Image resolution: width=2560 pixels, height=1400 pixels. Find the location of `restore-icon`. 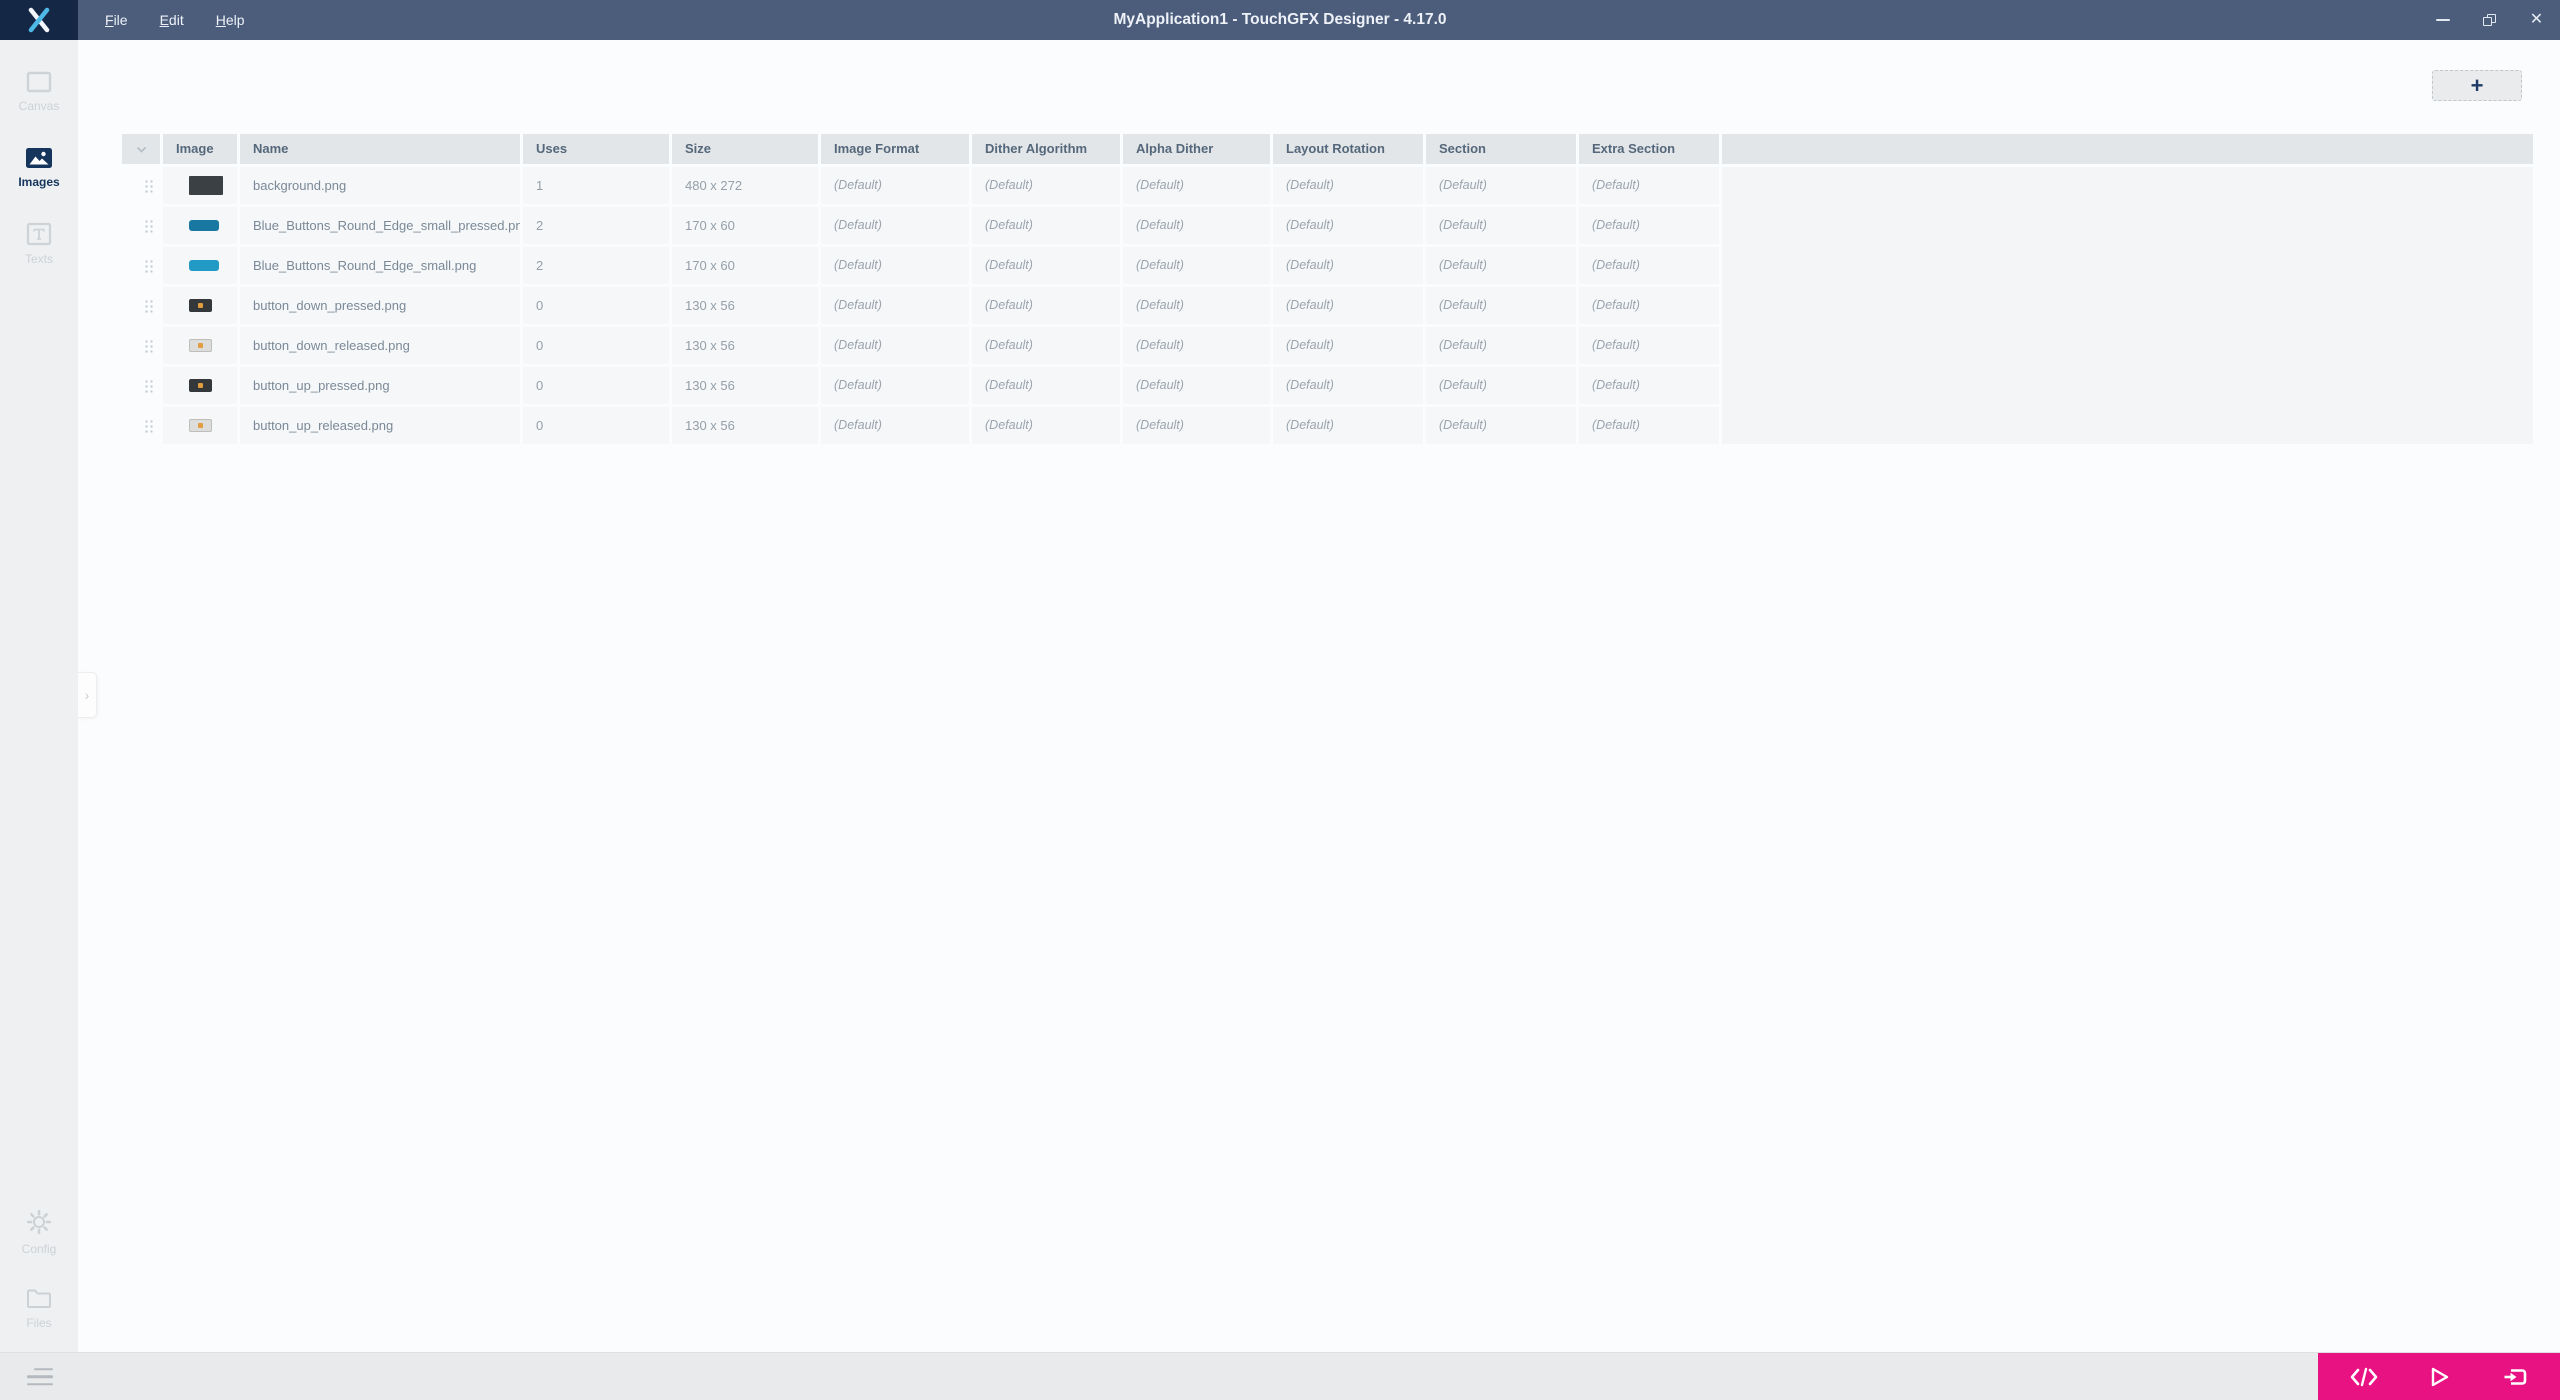

restore-icon is located at coordinates (2489, 20).